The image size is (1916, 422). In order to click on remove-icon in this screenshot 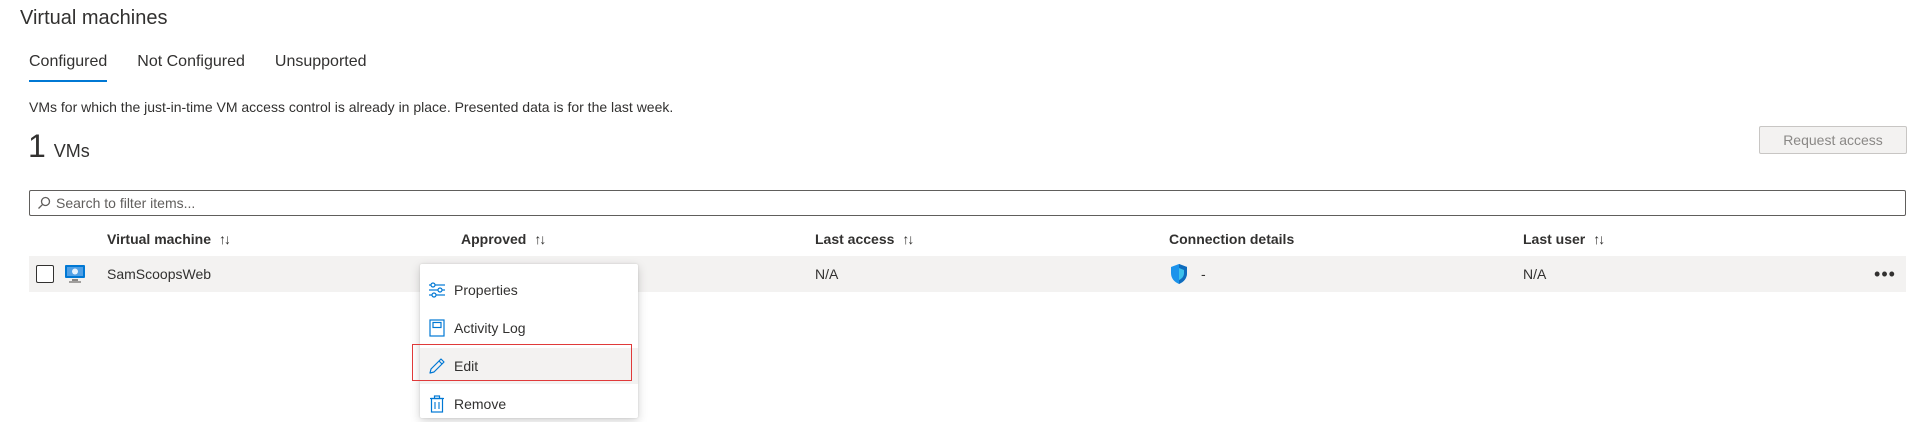, I will do `click(437, 404)`.